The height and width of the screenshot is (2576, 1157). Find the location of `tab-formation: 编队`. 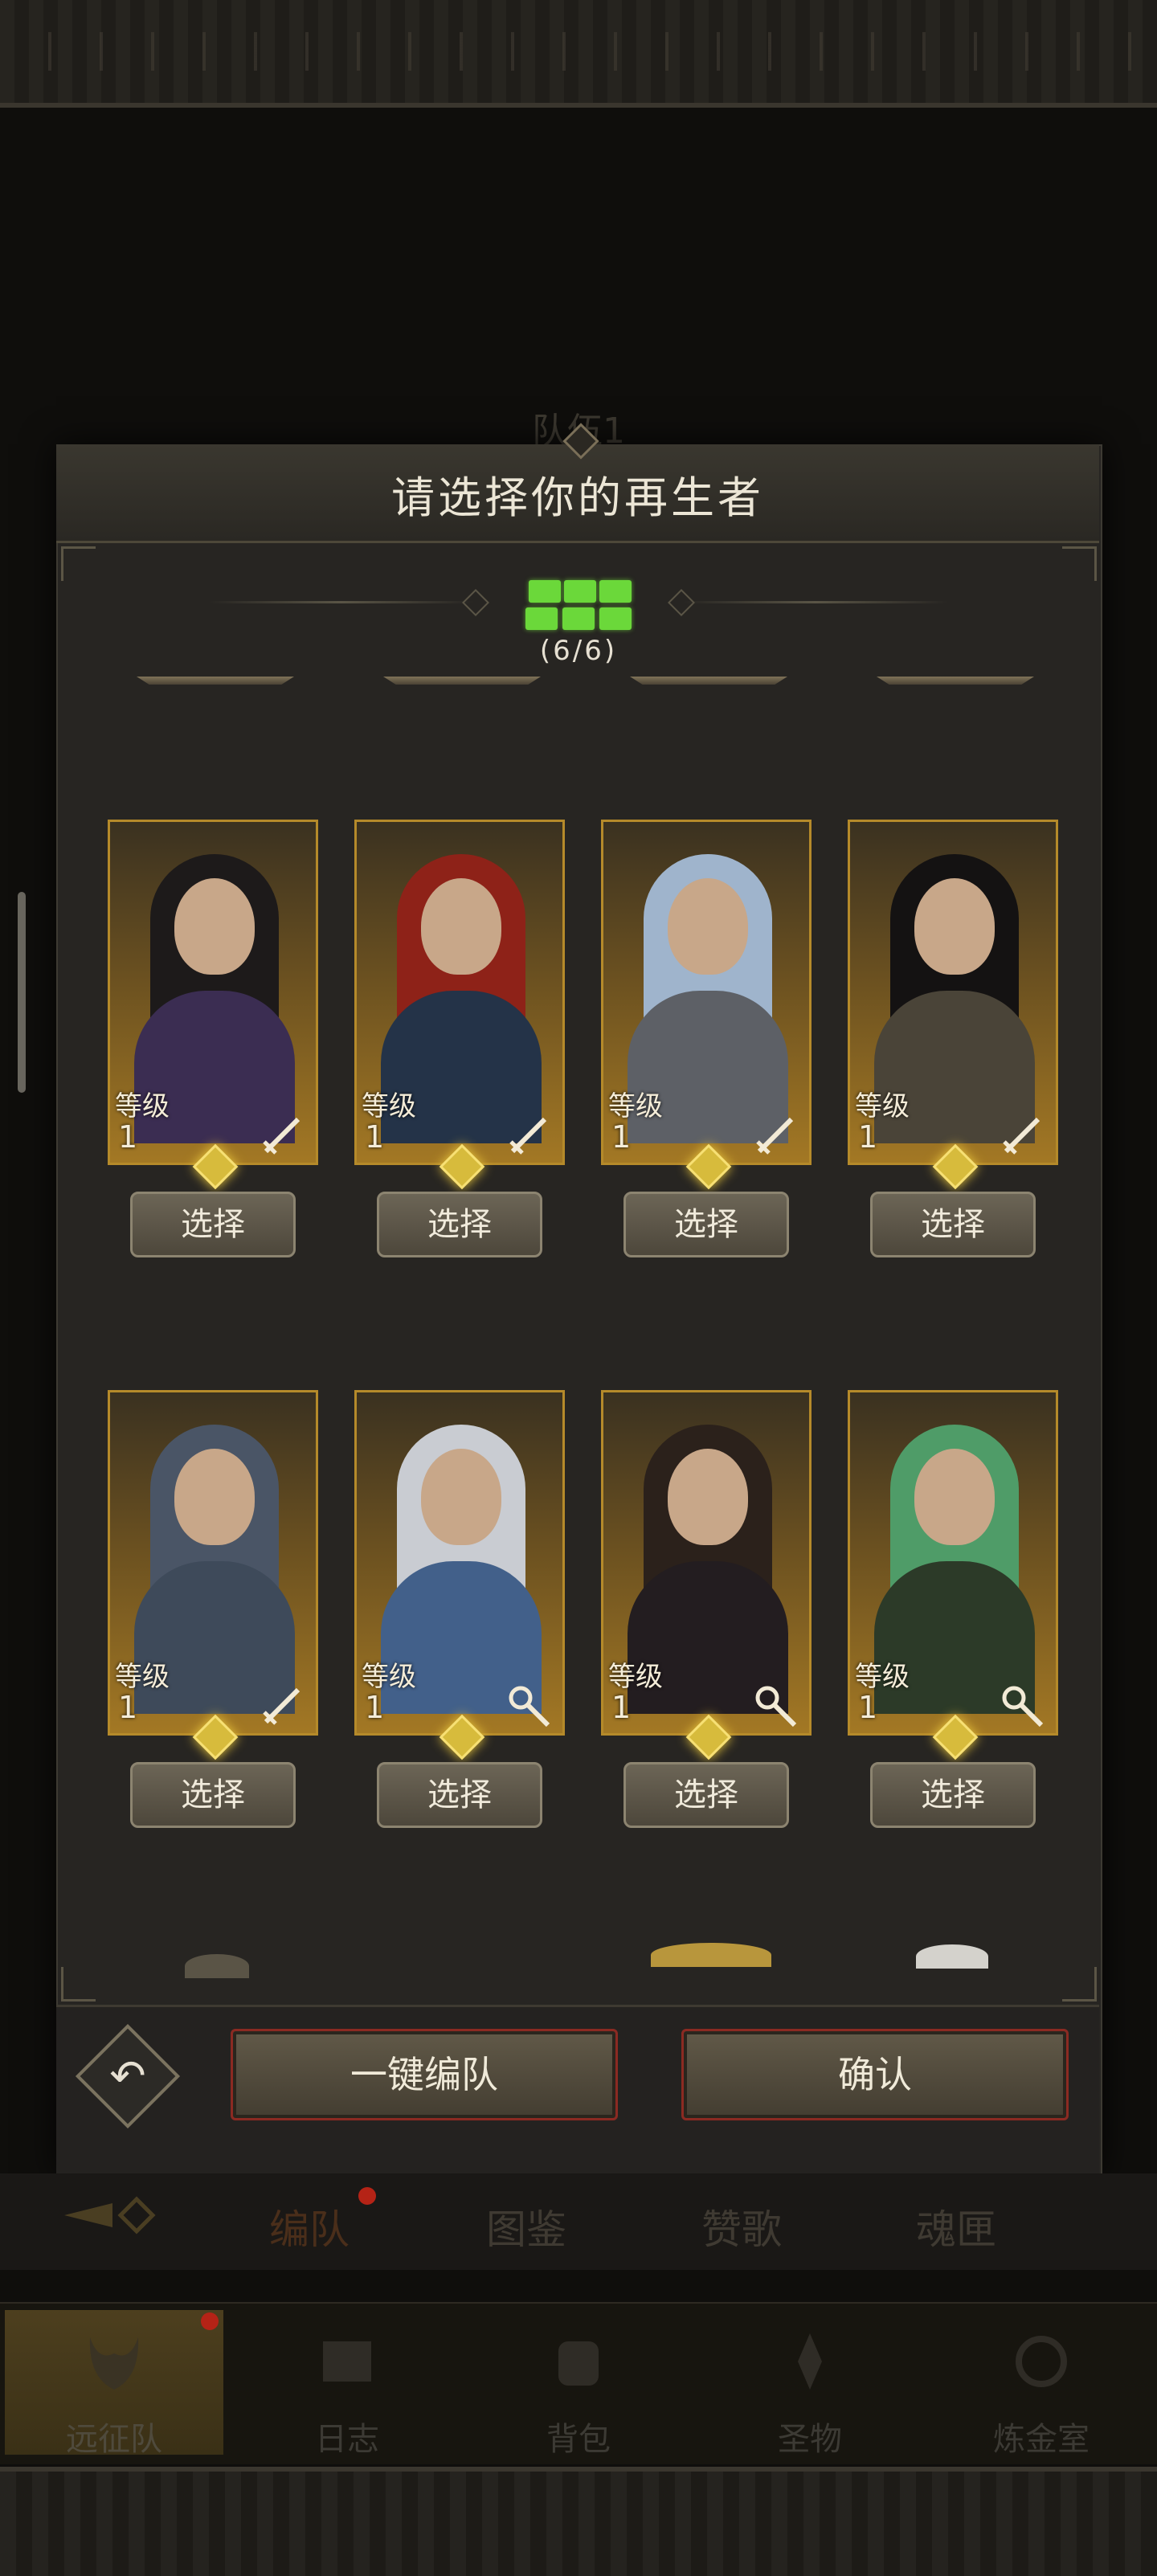

tab-formation: 编队 is located at coordinates (309, 2227).